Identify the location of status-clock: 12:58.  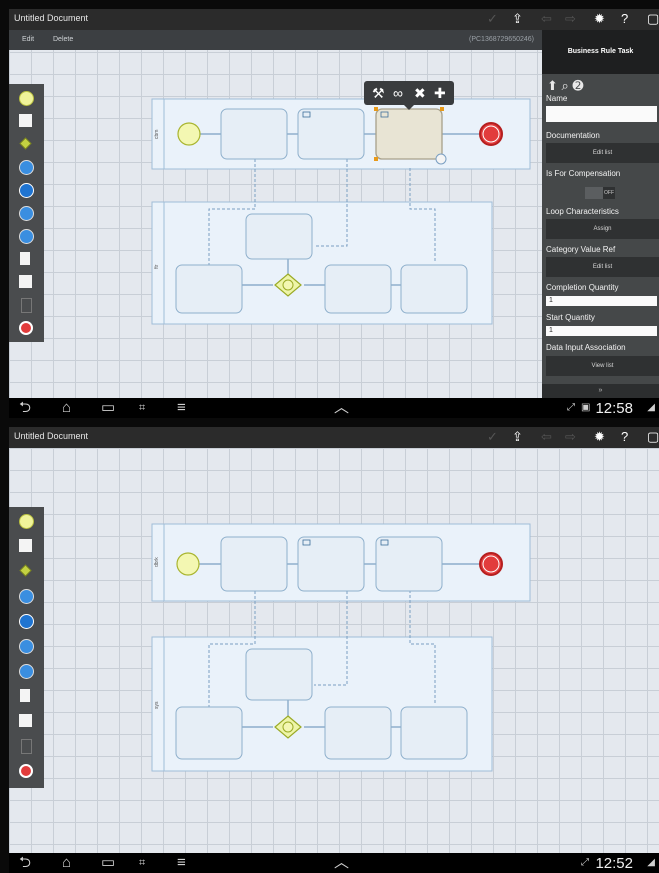
(614, 408).